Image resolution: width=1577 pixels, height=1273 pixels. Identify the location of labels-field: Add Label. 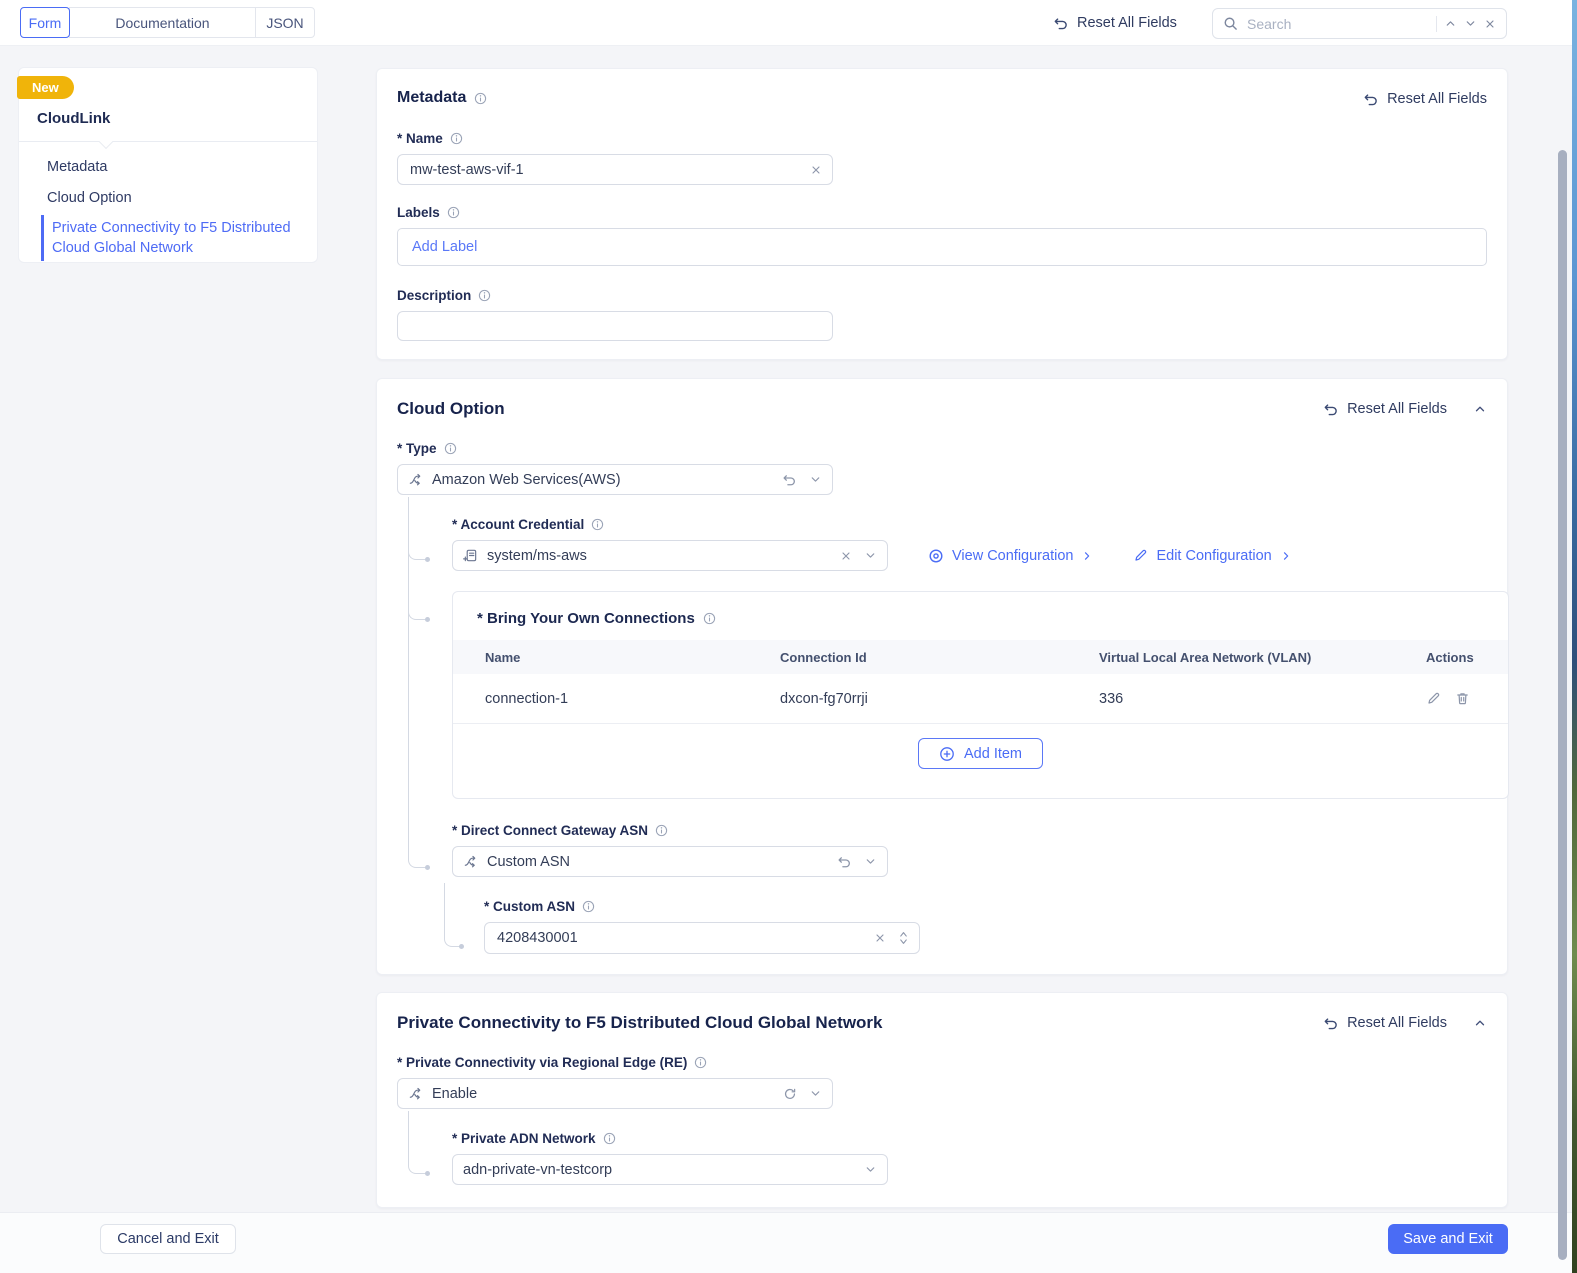
(942, 247).